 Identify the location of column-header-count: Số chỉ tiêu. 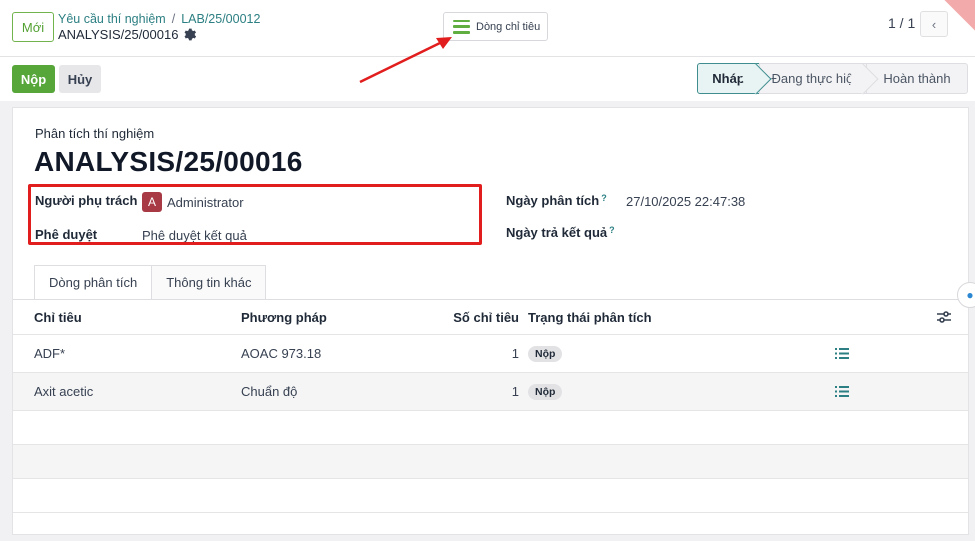
(476, 317).